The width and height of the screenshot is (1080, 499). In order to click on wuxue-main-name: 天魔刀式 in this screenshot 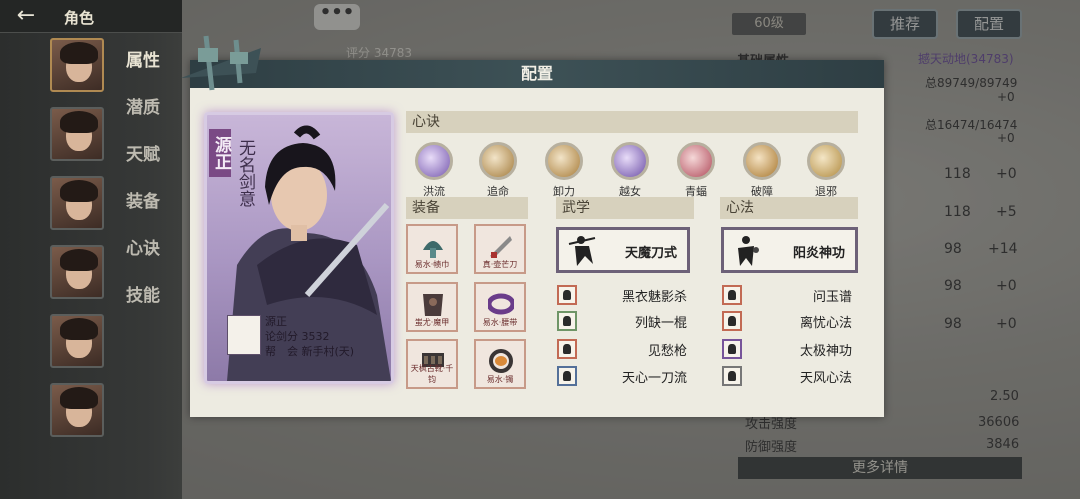, I will do `click(650, 253)`.